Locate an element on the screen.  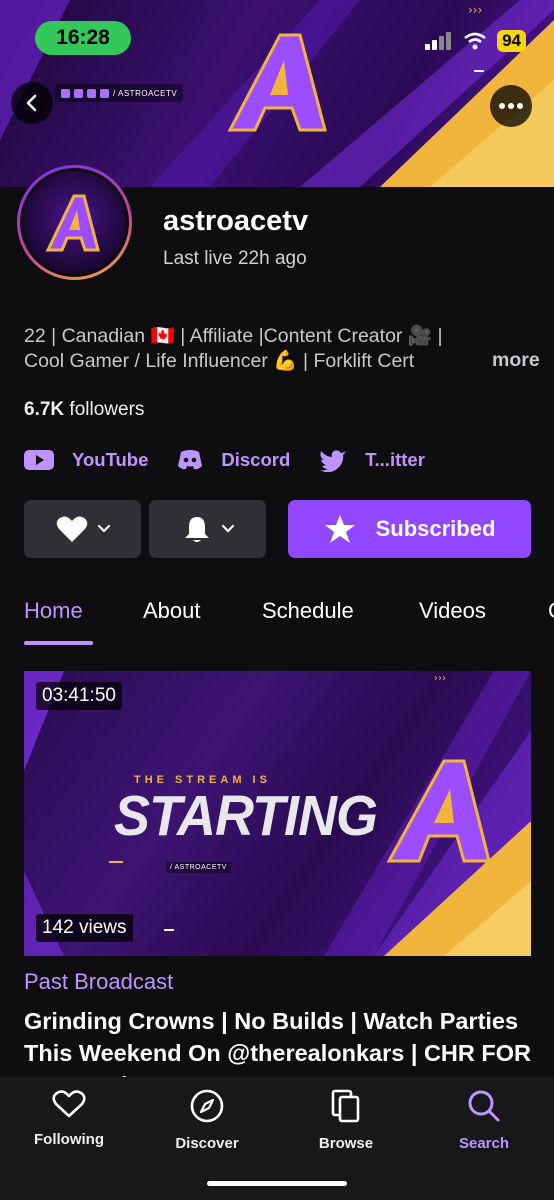
more-options-button is located at coordinates (511, 106).